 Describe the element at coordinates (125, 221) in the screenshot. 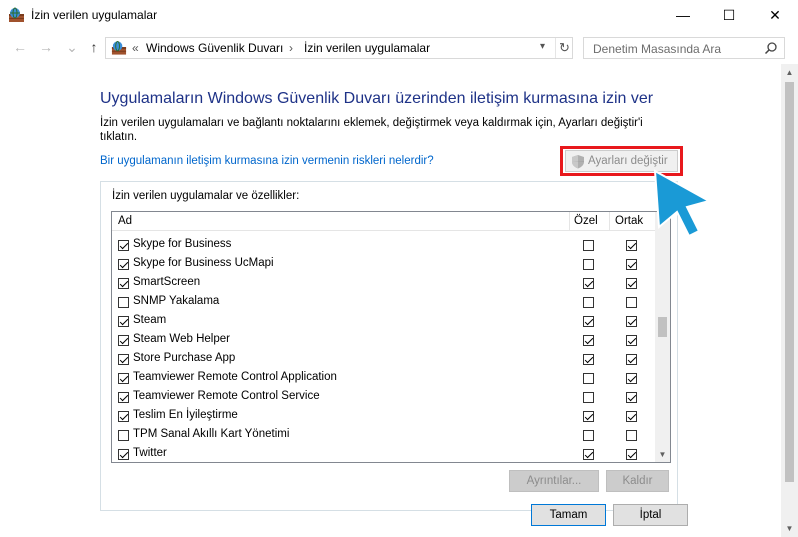

I see `column-name: Ad` at that location.